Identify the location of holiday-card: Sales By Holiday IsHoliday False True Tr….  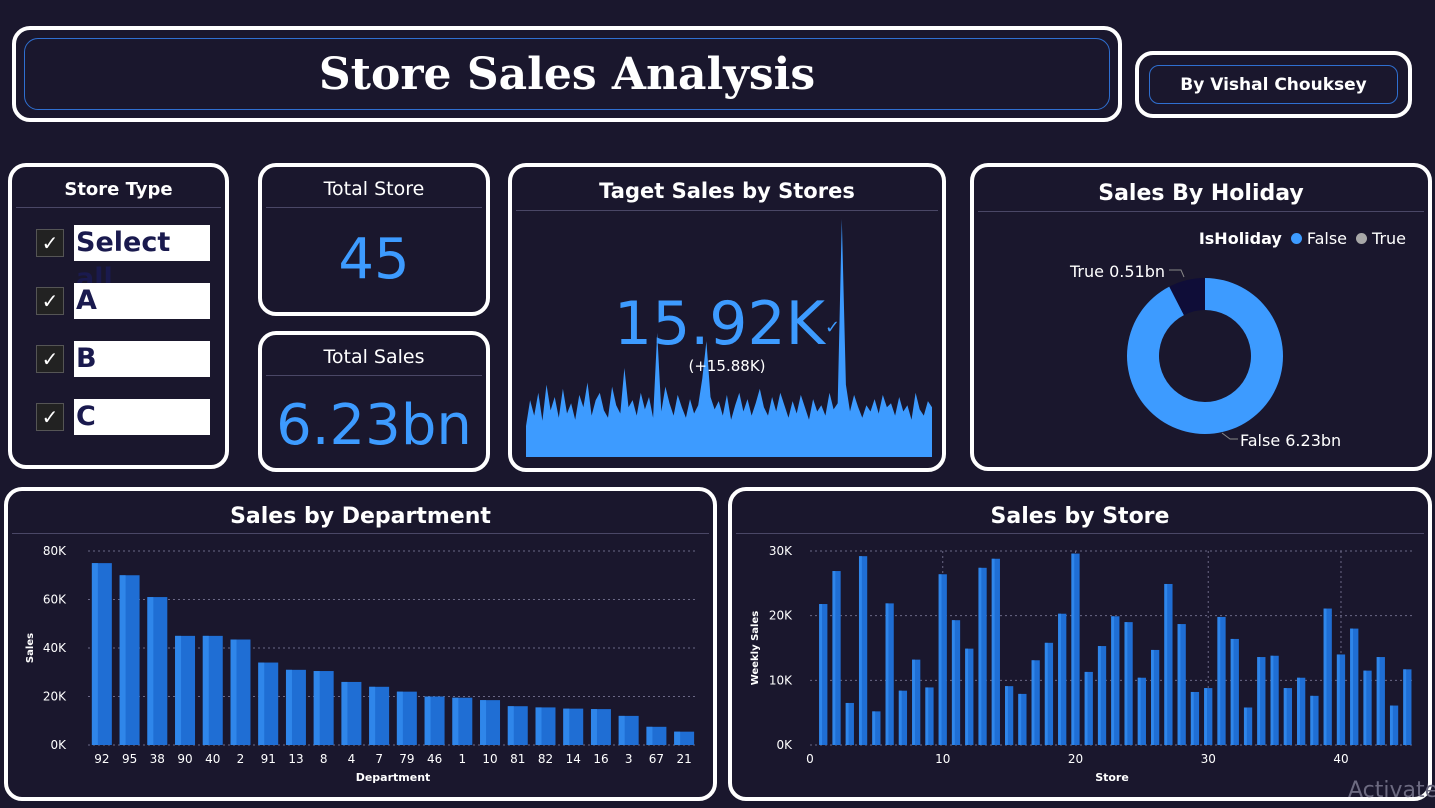
(1201, 317).